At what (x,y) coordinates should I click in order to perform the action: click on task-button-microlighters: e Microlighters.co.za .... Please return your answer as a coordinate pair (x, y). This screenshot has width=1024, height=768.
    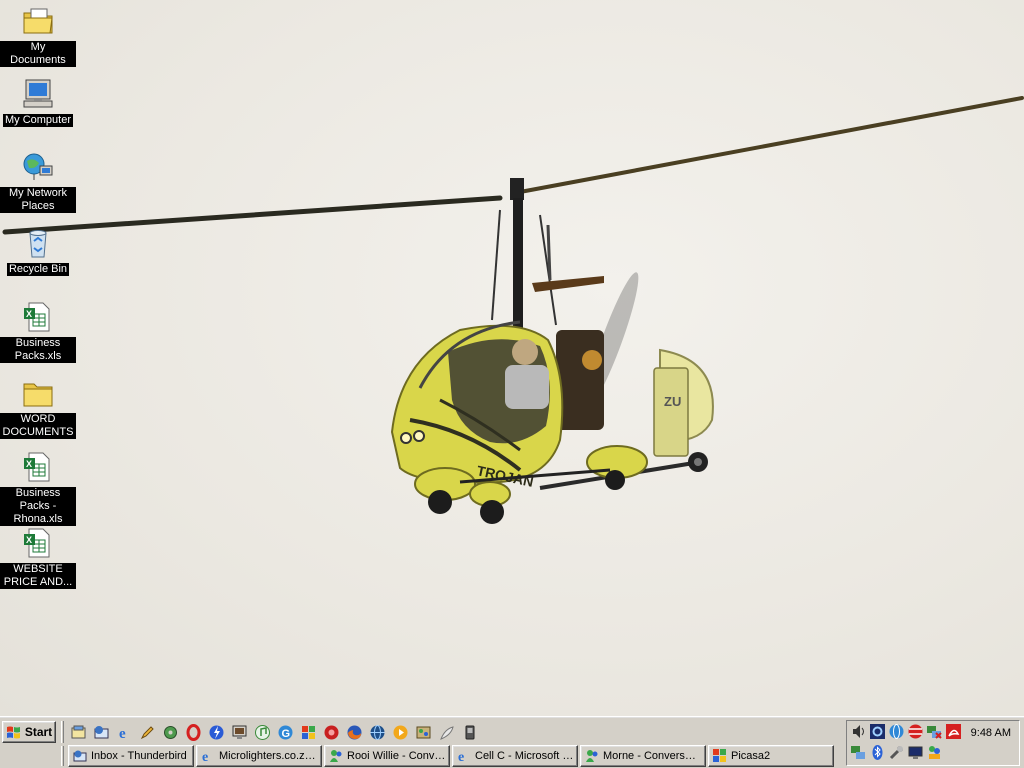
    Looking at the image, I should click on (259, 756).